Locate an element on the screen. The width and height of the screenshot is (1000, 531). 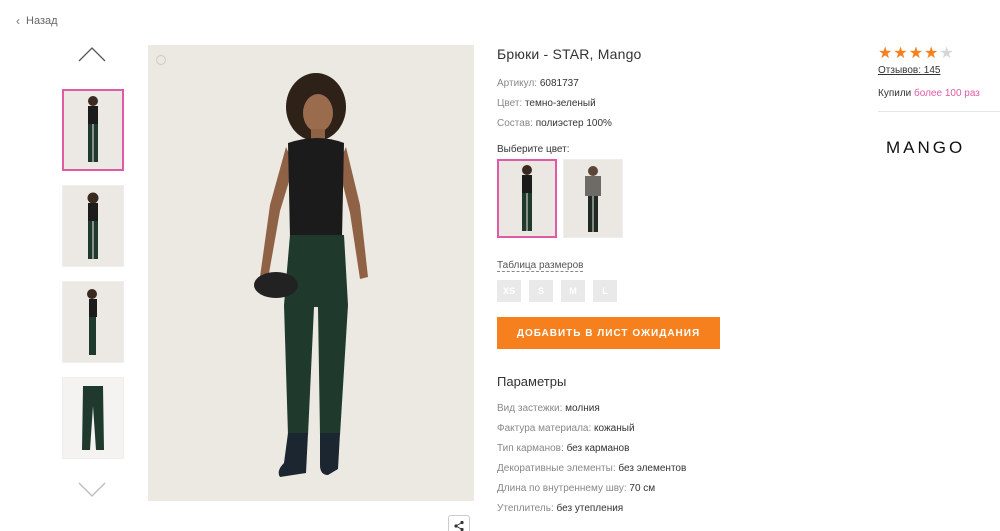
thumbnail-flat is located at coordinates (93, 418).